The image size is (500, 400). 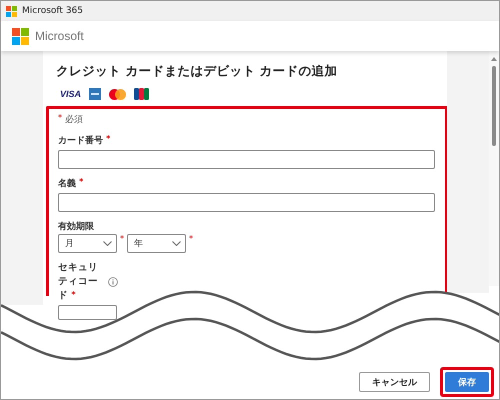 What do you see at coordinates (76, 226) in the screenshot?
I see `field-label: 有効期限` at bounding box center [76, 226].